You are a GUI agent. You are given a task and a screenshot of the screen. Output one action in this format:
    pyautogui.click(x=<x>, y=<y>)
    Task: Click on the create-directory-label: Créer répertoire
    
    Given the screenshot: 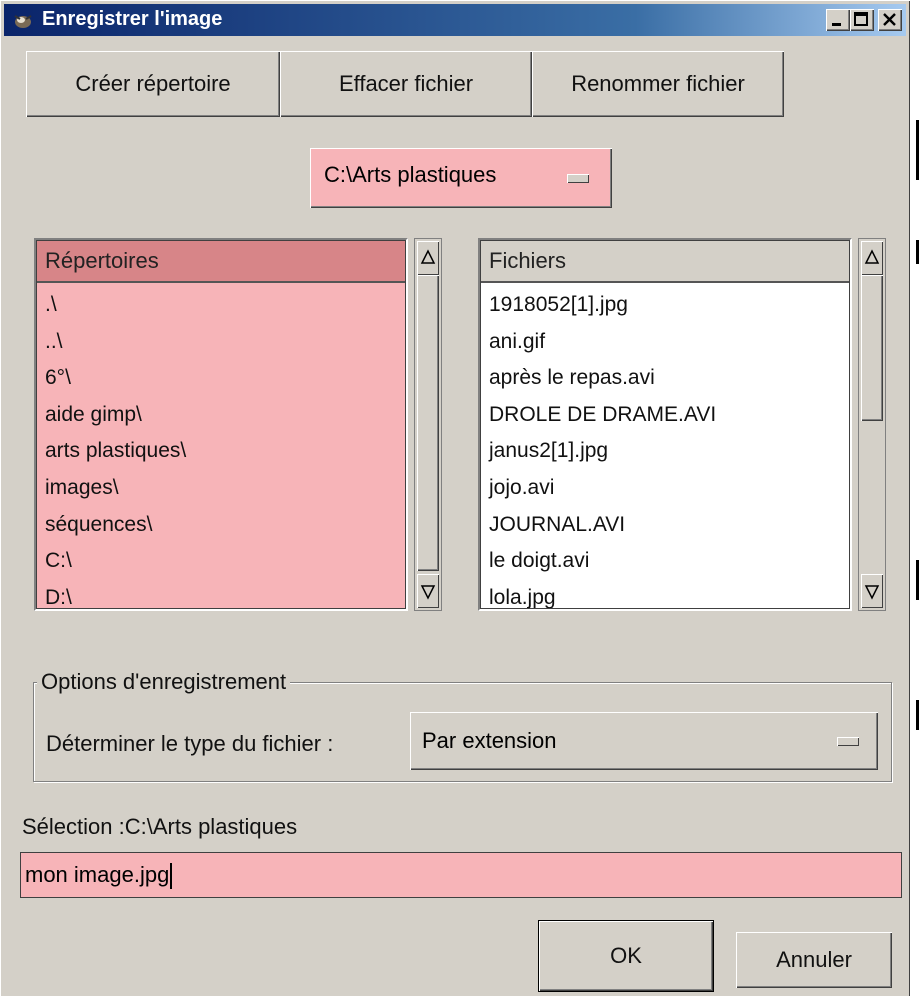 What is the action you would take?
    pyautogui.click(x=153, y=83)
    